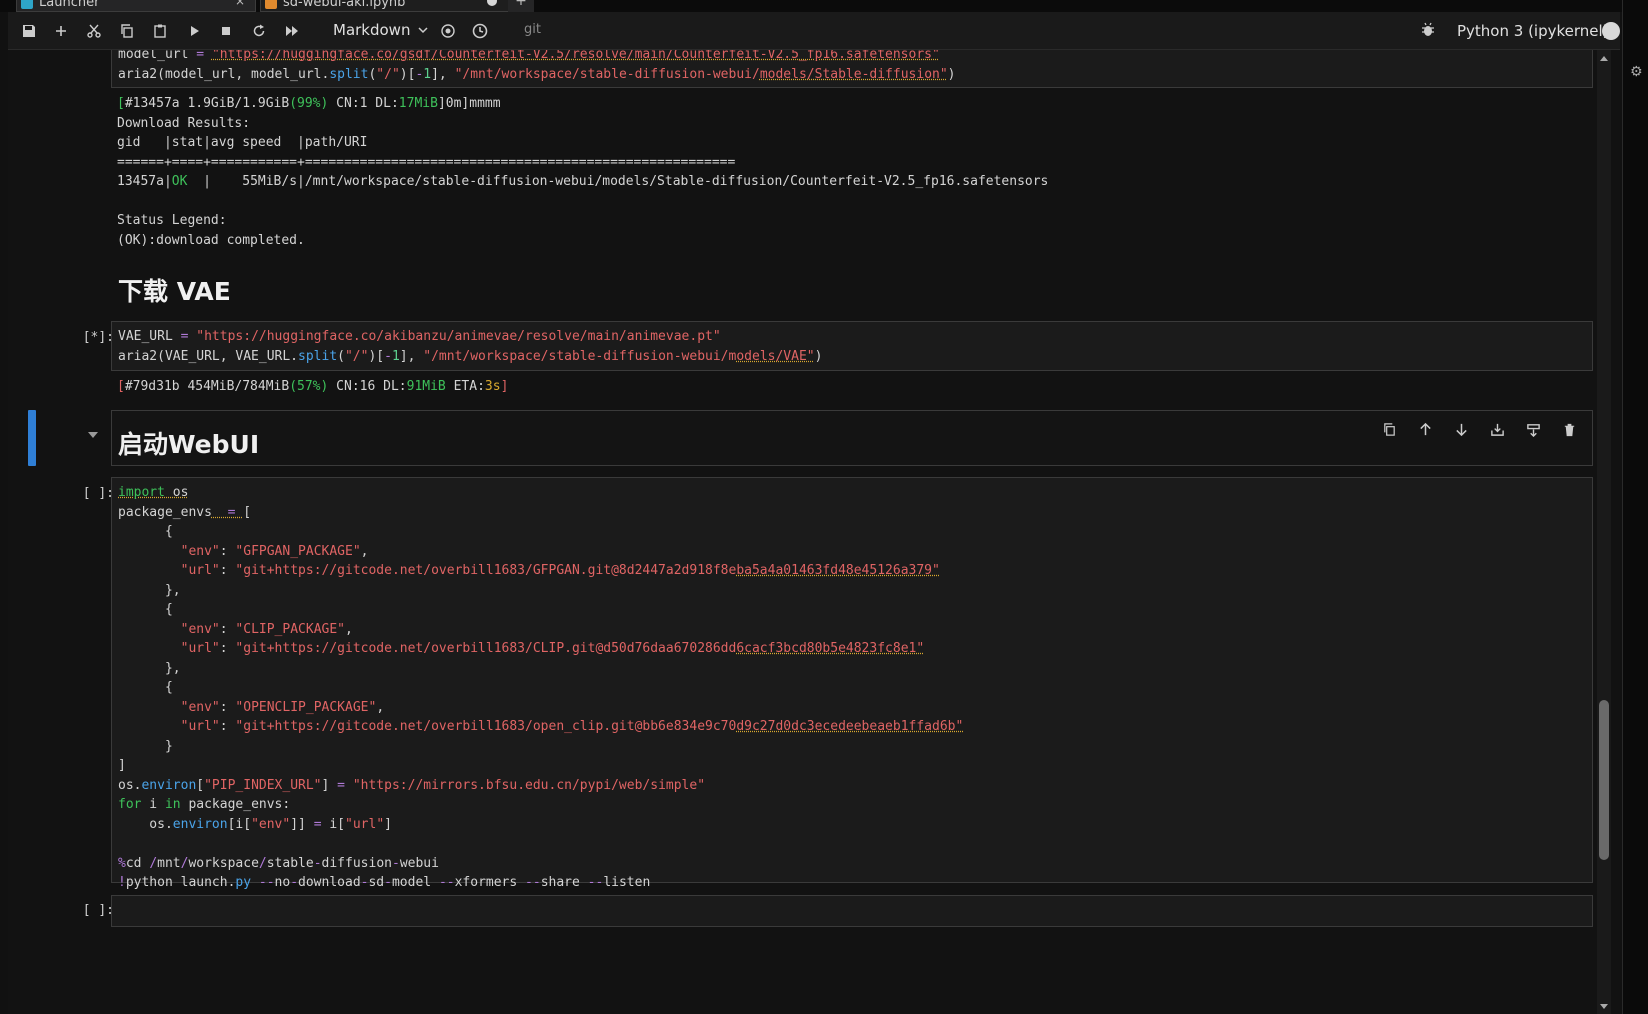  What do you see at coordinates (136, 6) in the screenshot?
I see `tab-launcher: Launcher ×` at bounding box center [136, 6].